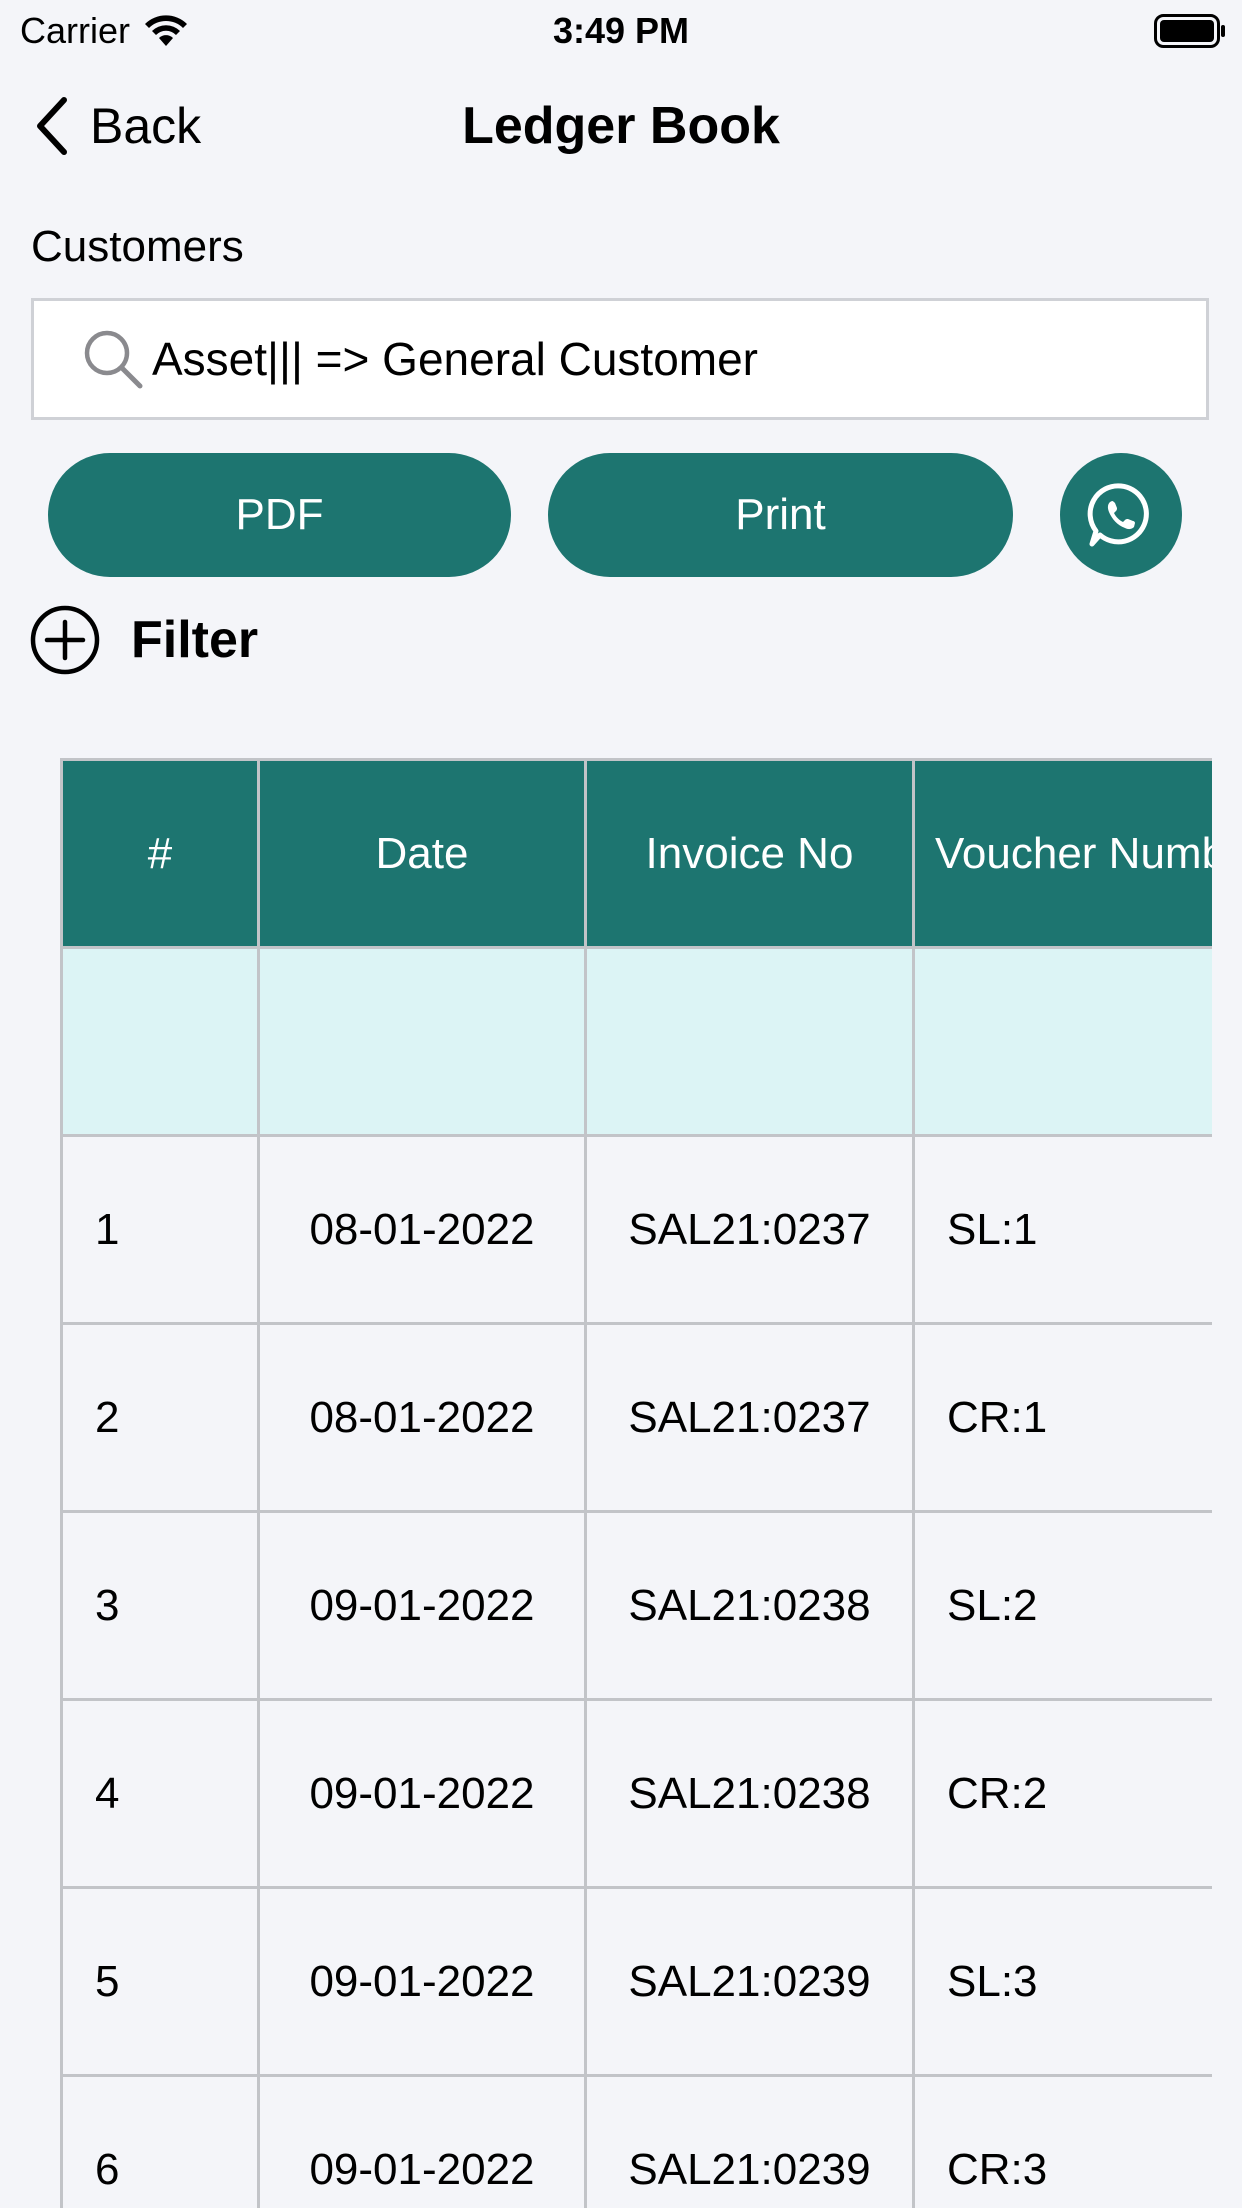 This screenshot has width=1242, height=2208. I want to click on row-voucher-number: SL:1, so click(1062, 1229).